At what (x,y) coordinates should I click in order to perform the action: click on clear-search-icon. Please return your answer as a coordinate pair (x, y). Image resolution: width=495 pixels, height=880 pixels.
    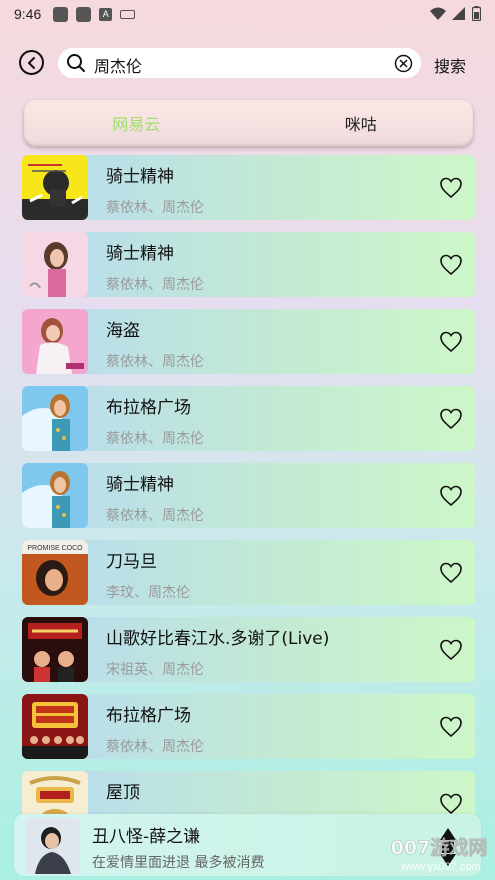
    Looking at the image, I should click on (403, 63).